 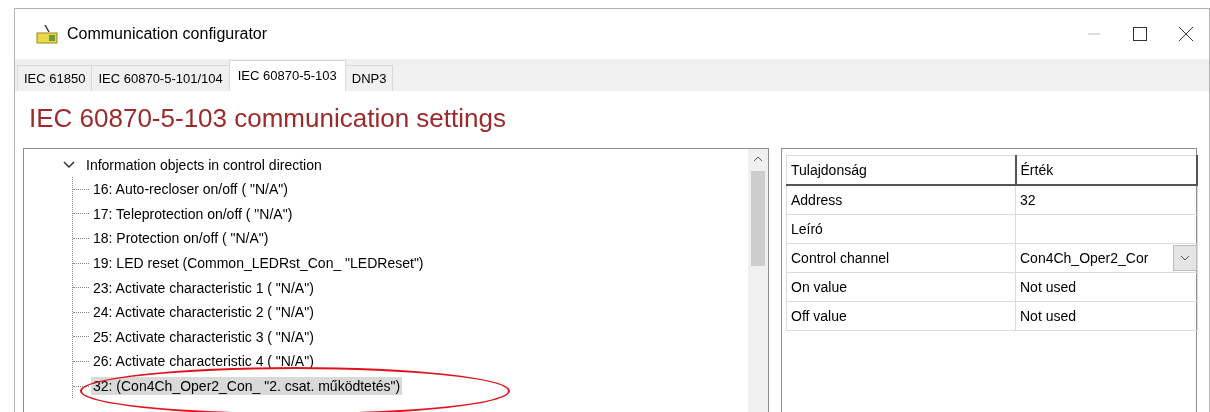 What do you see at coordinates (1186, 34) in the screenshot?
I see `close-icon` at bounding box center [1186, 34].